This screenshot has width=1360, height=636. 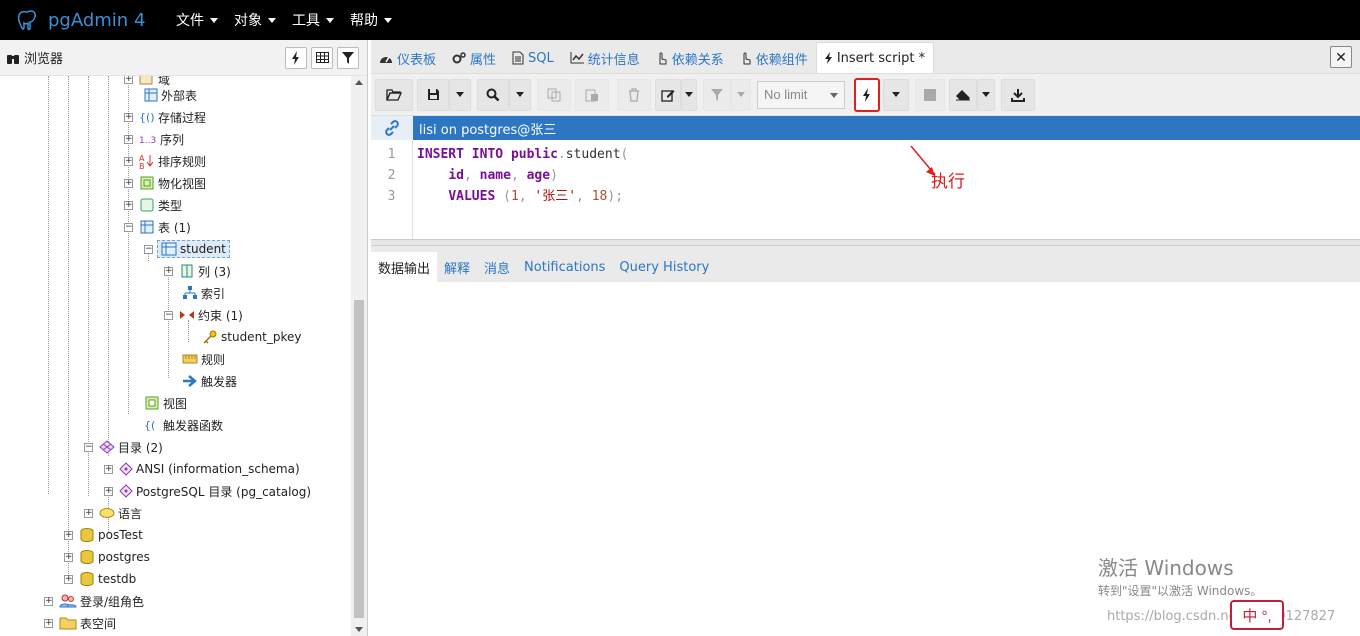 What do you see at coordinates (875, 57) in the screenshot?
I see `tab-insert-script: Insert script *` at bounding box center [875, 57].